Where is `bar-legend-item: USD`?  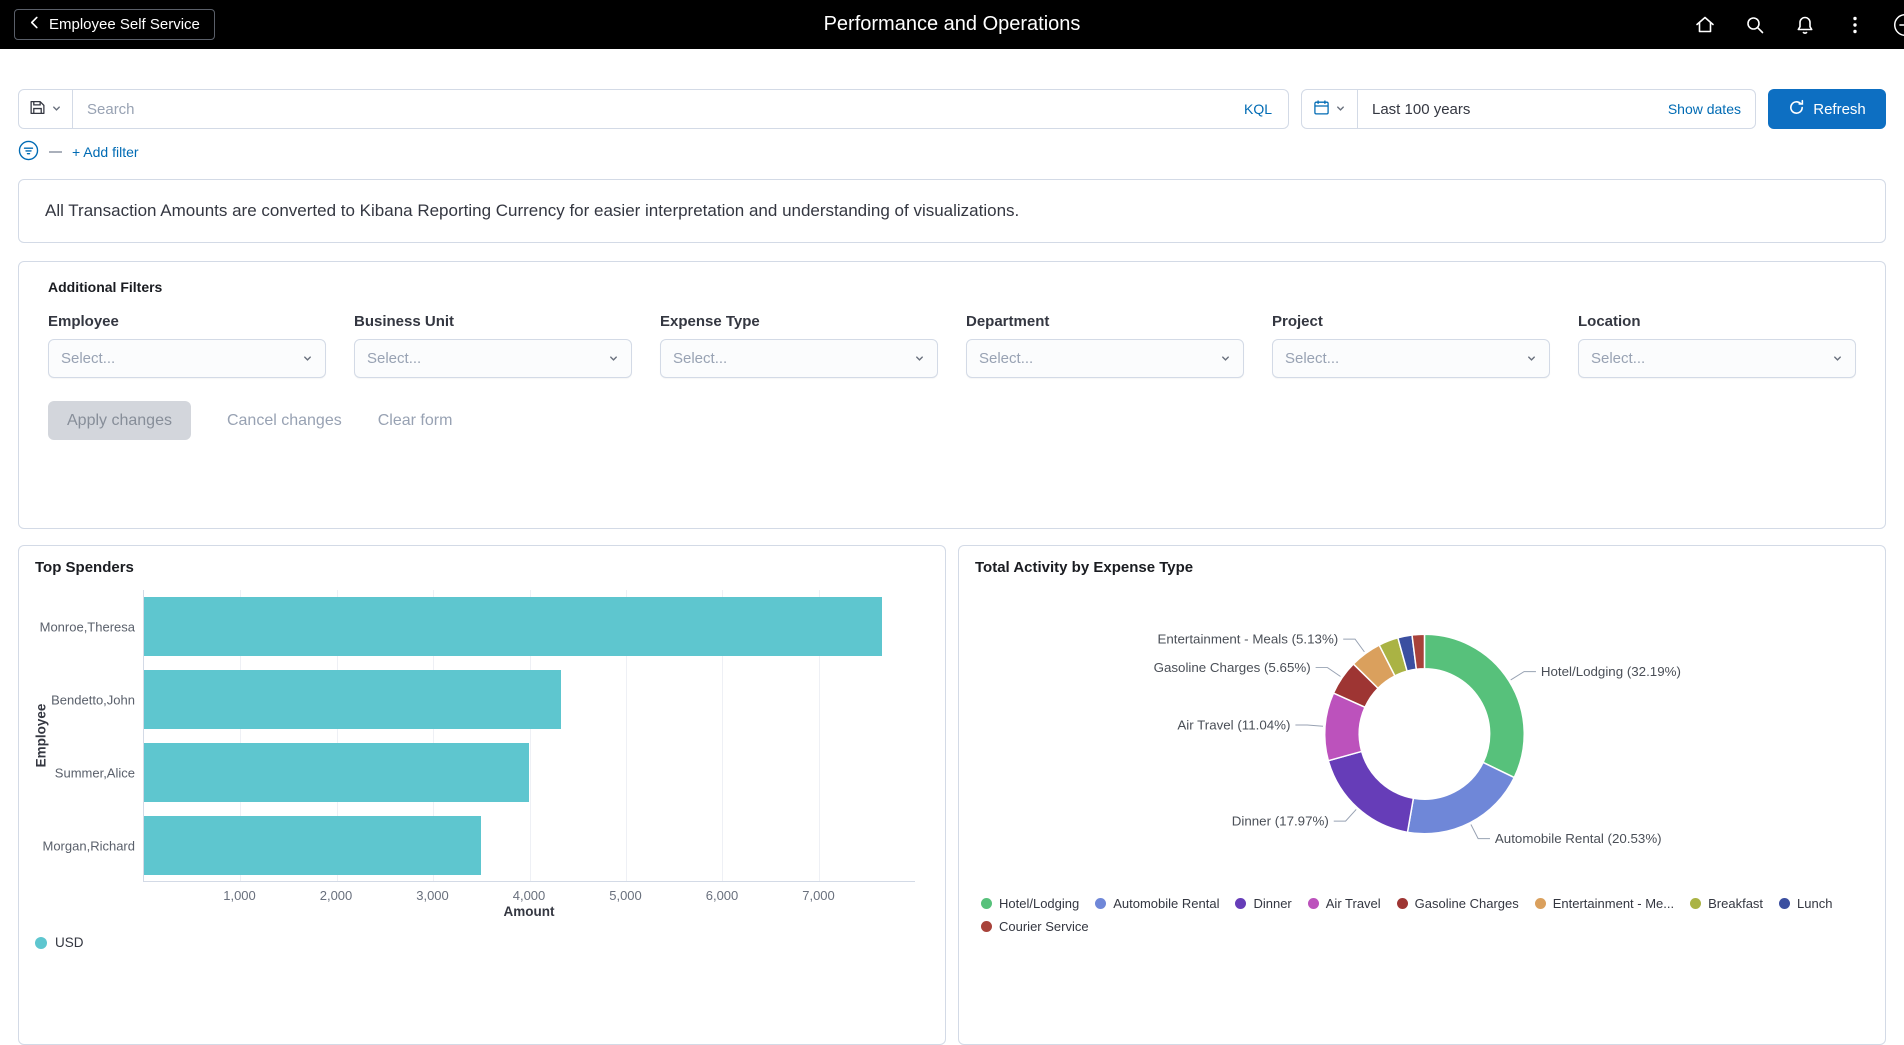 bar-legend-item: USD is located at coordinates (482, 942).